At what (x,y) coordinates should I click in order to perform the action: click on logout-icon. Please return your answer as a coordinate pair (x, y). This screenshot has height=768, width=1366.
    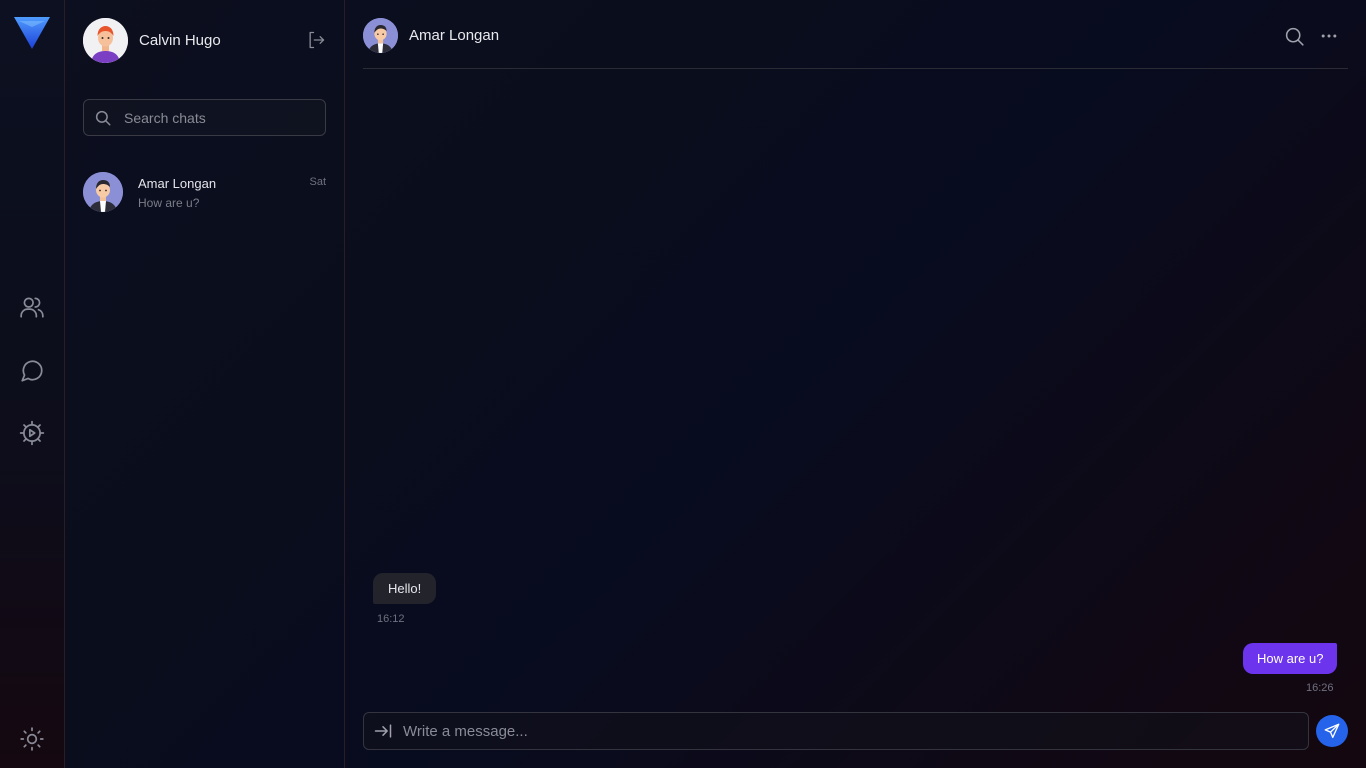
    Looking at the image, I should click on (316, 40).